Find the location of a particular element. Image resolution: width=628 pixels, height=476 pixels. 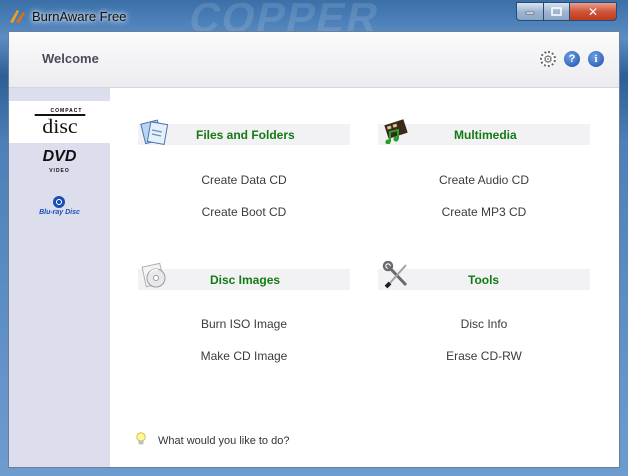

erase-cd-rw-link: Erase CD-RW is located at coordinates (484, 356).